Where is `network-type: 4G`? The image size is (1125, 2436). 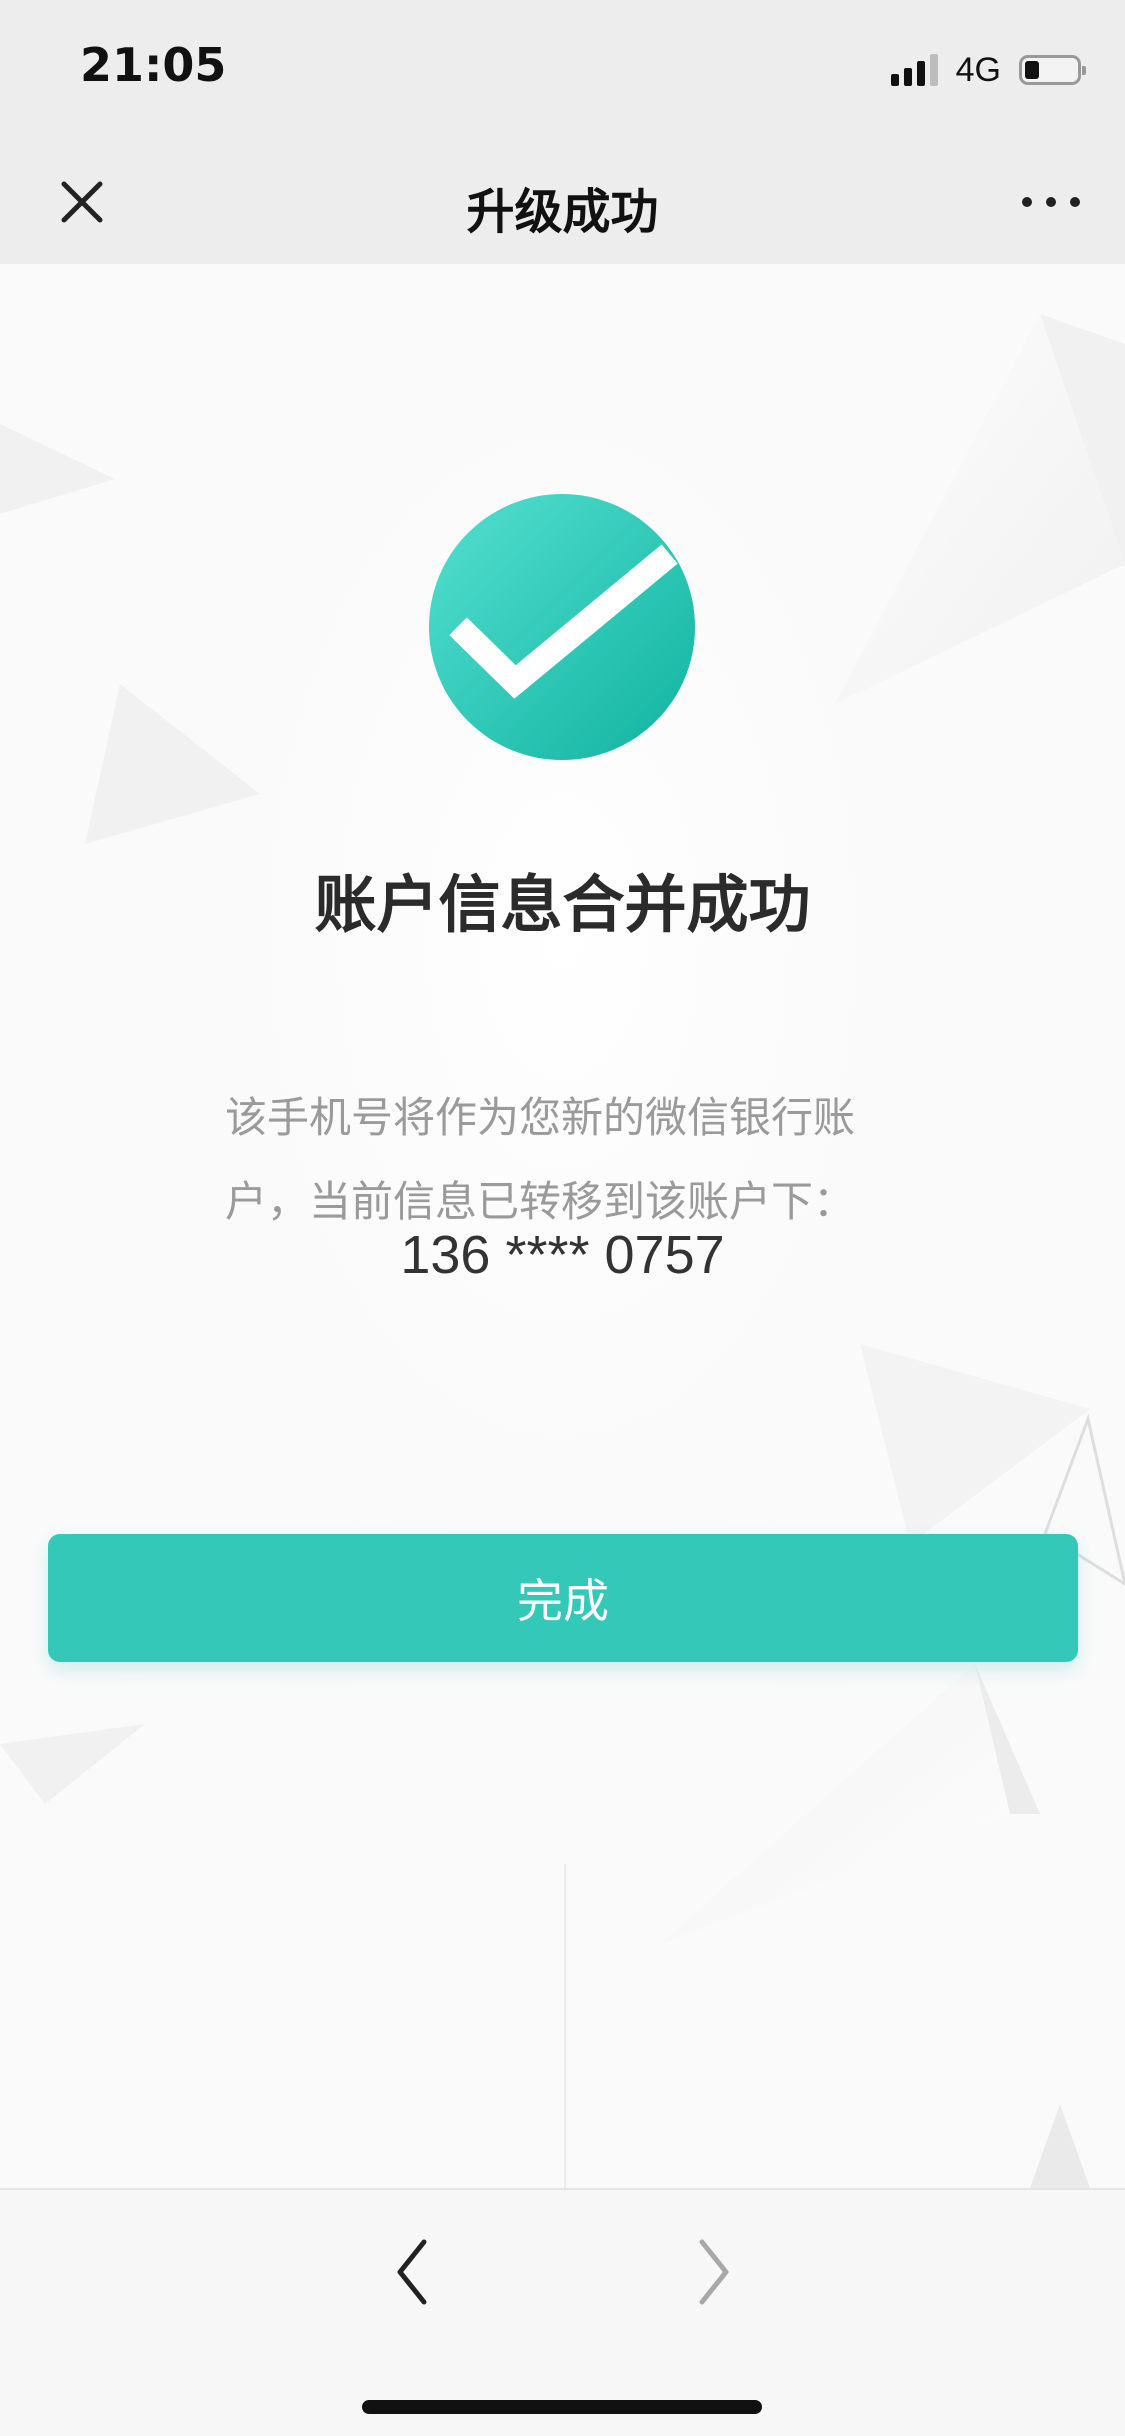 network-type: 4G is located at coordinates (978, 69).